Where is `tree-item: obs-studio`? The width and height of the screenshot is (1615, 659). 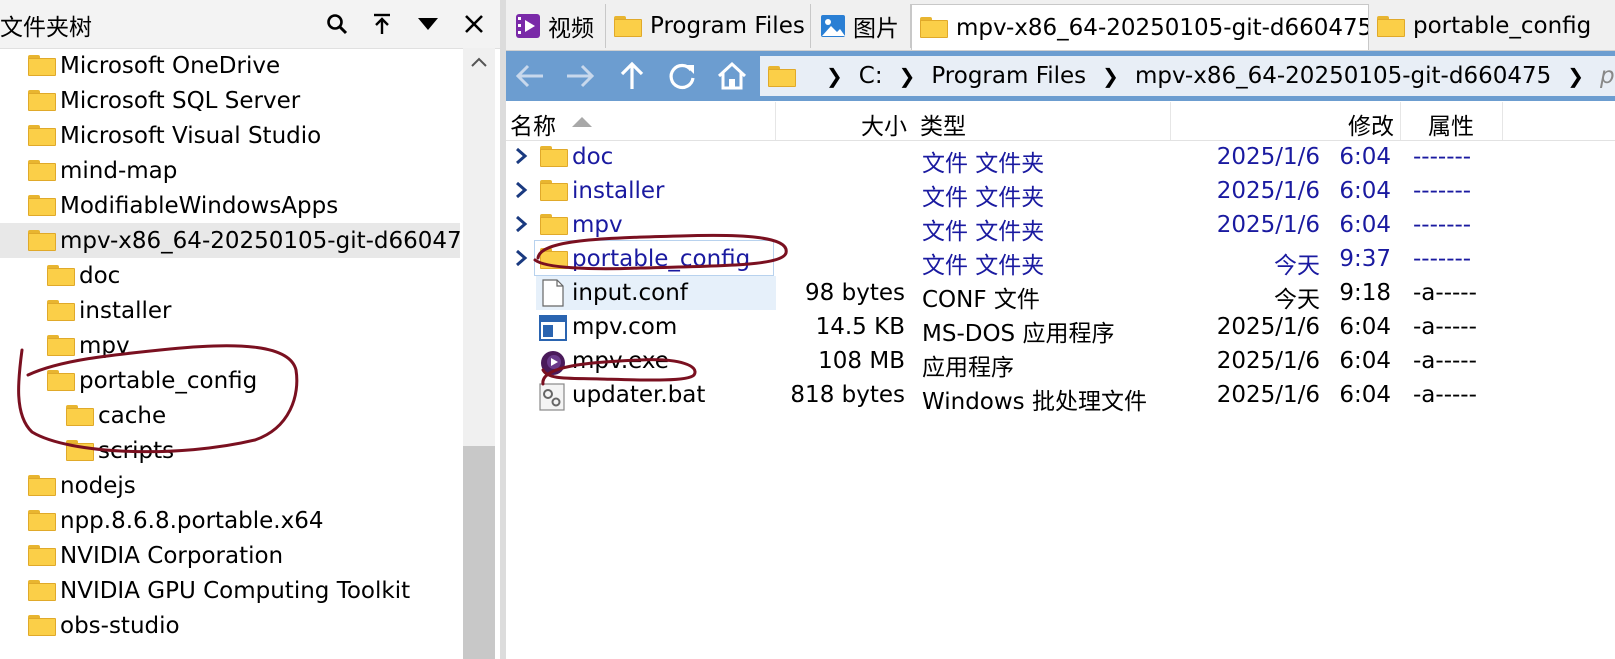 tree-item: obs-studio is located at coordinates (104, 625).